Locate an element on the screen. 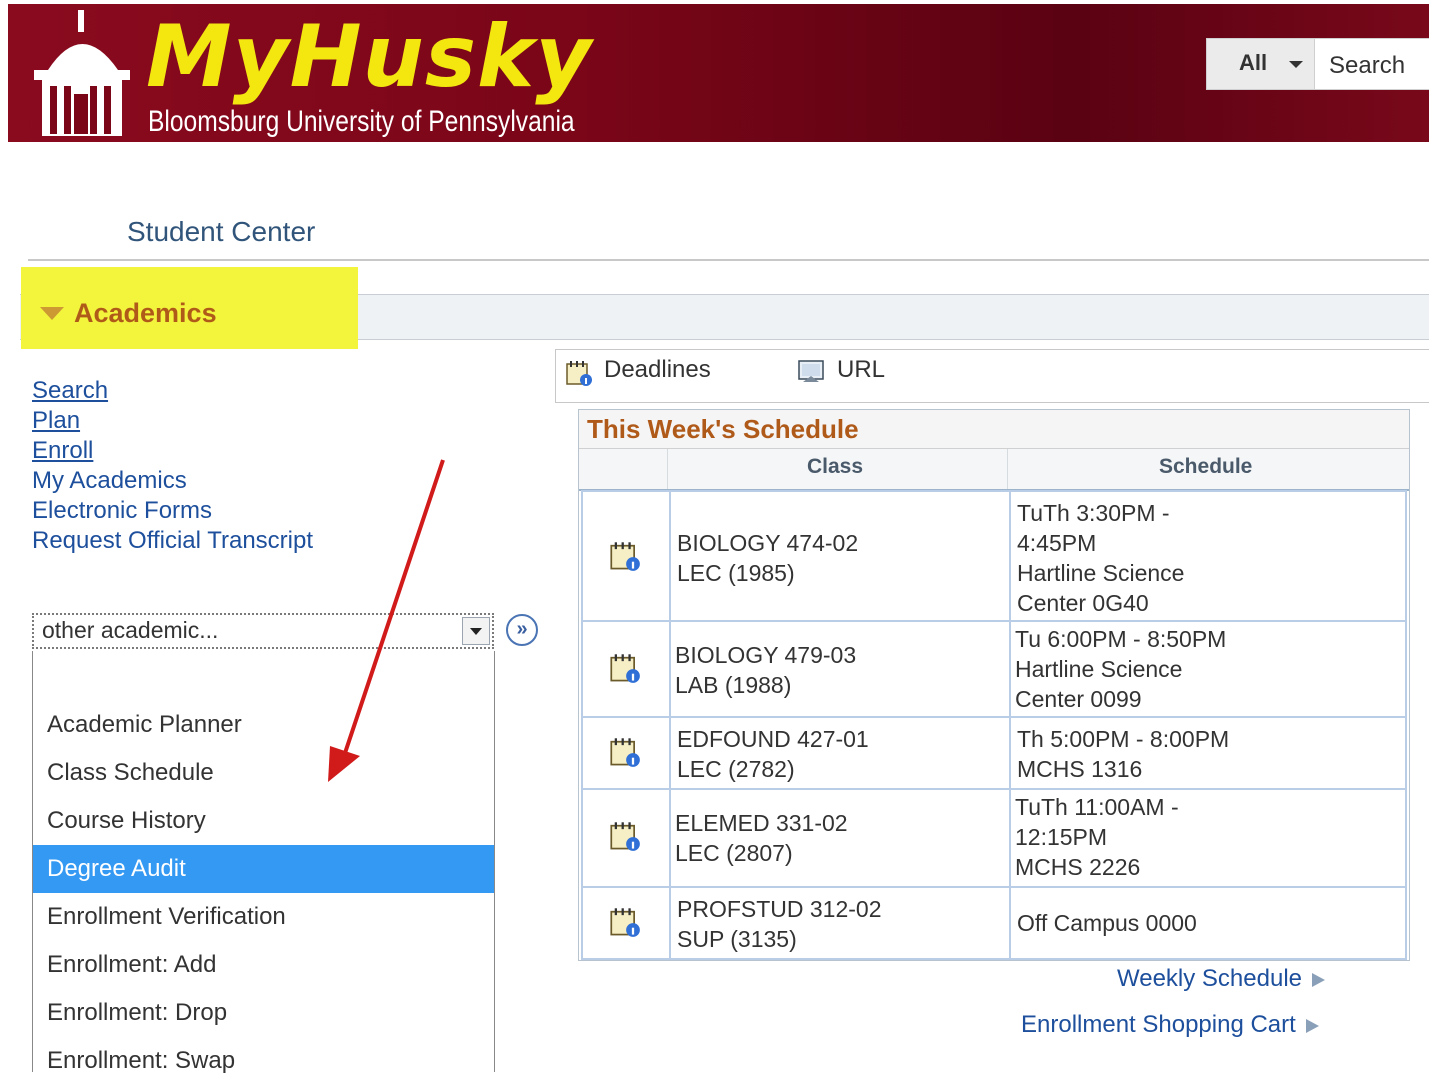  academics-toolbar: Deadlines URL is located at coordinates (992, 376).